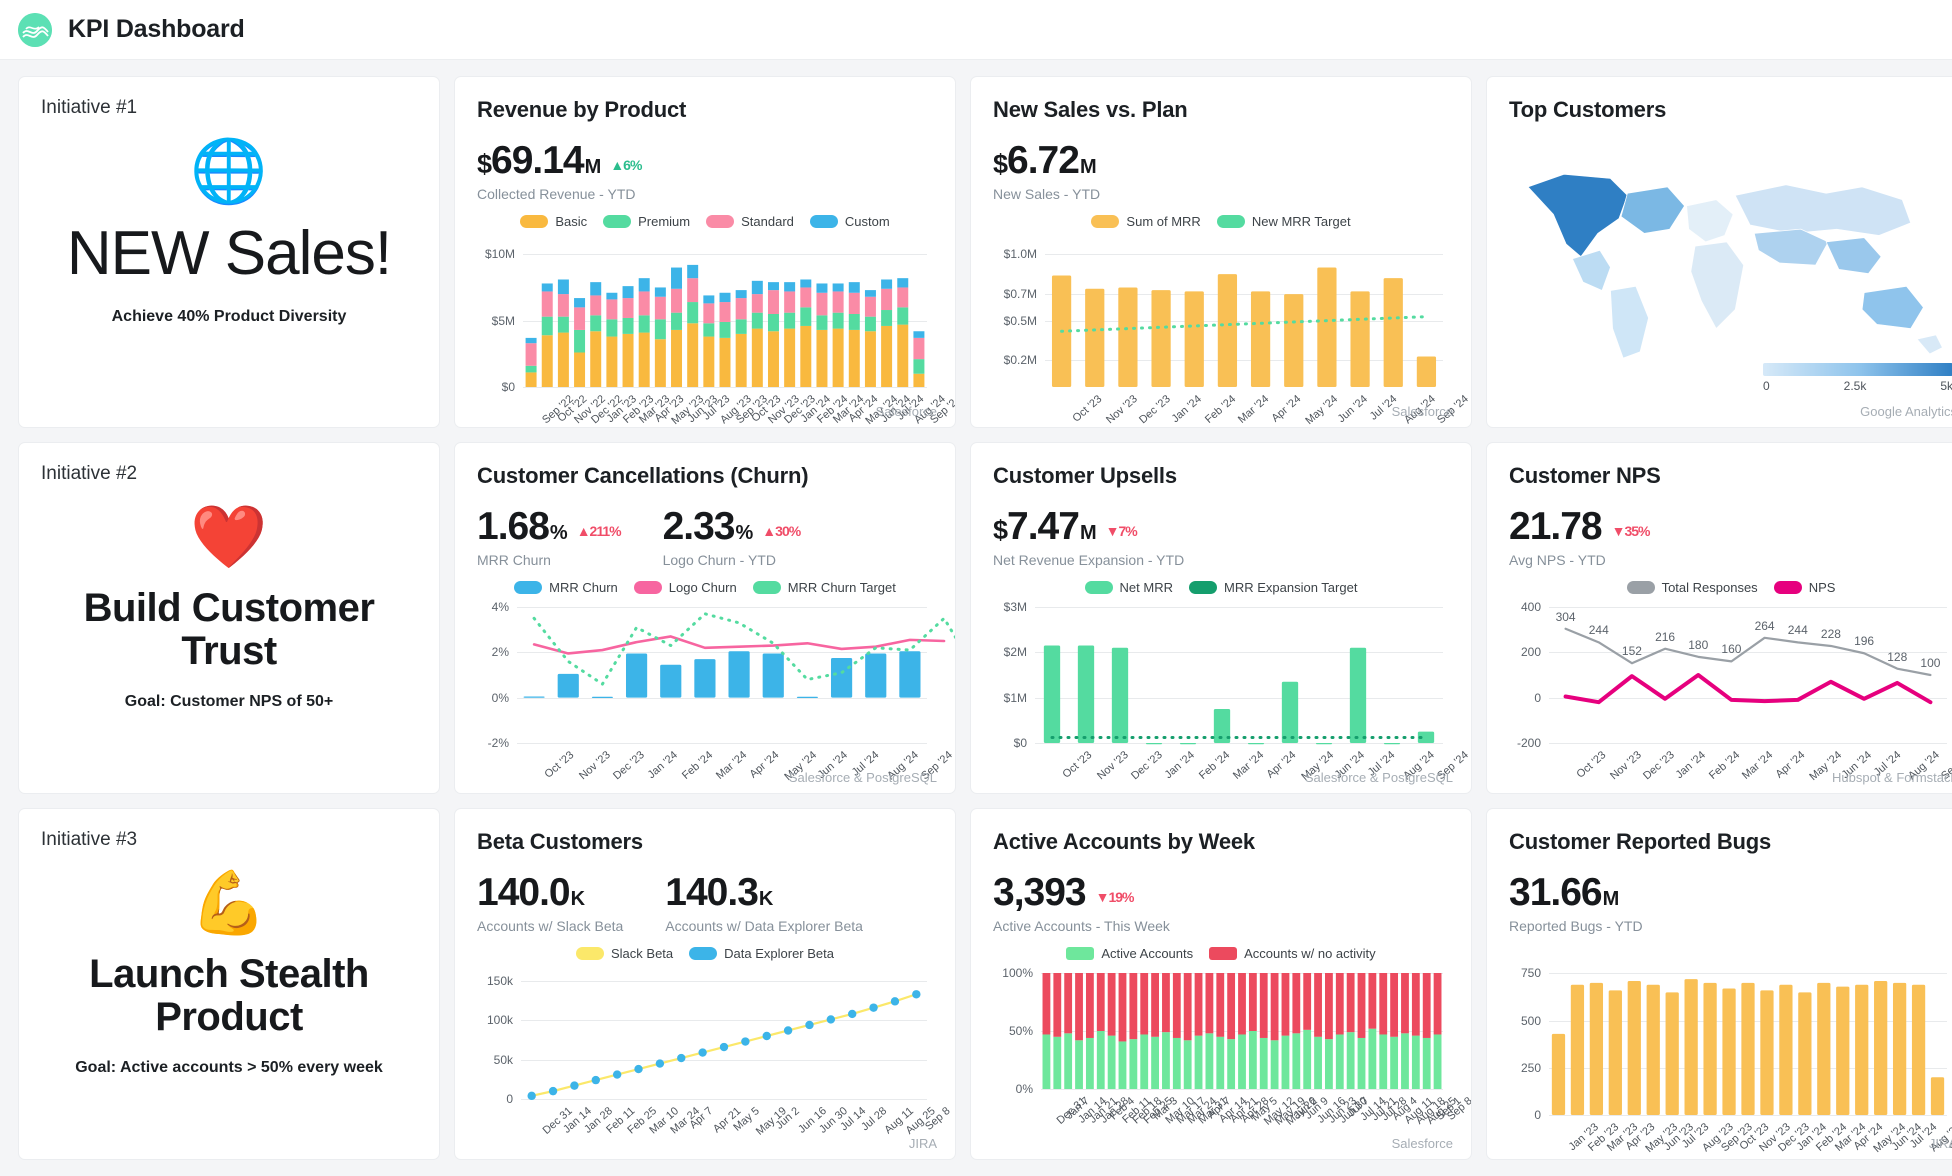 The width and height of the screenshot is (1952, 1176). I want to click on kpi-value: $6.72 M, so click(1046, 160).